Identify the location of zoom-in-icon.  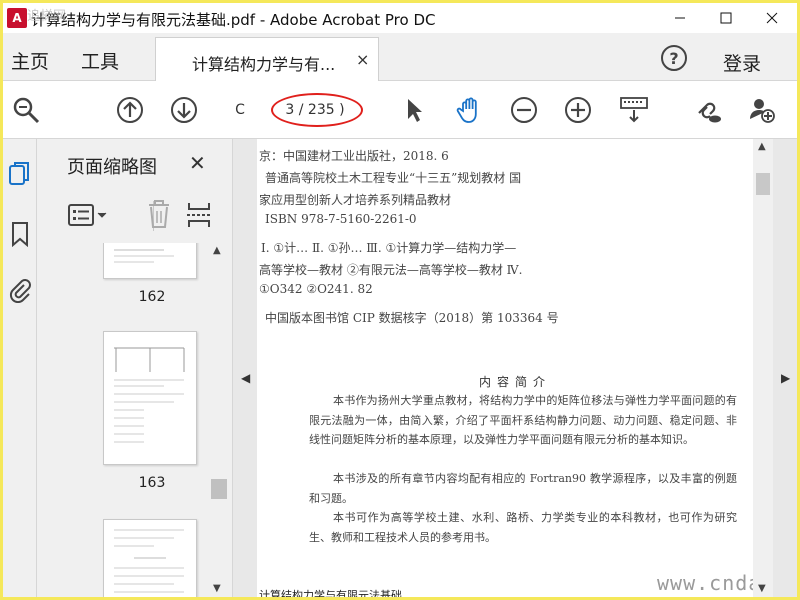
(578, 110).